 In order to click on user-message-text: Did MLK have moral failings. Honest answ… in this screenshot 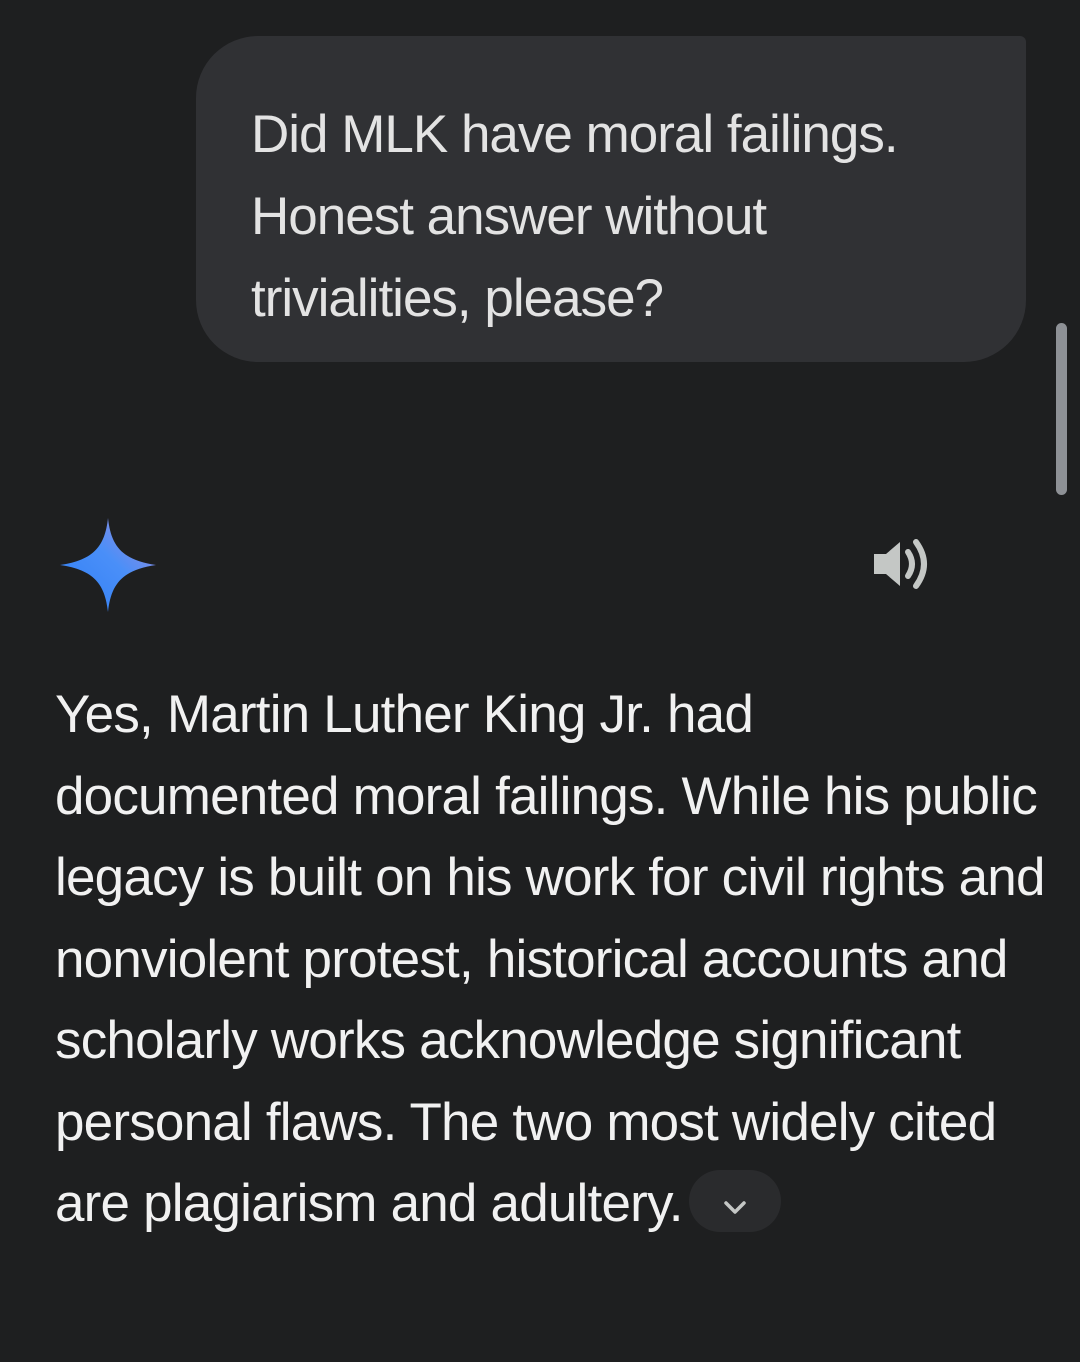, I will do `click(575, 216)`.